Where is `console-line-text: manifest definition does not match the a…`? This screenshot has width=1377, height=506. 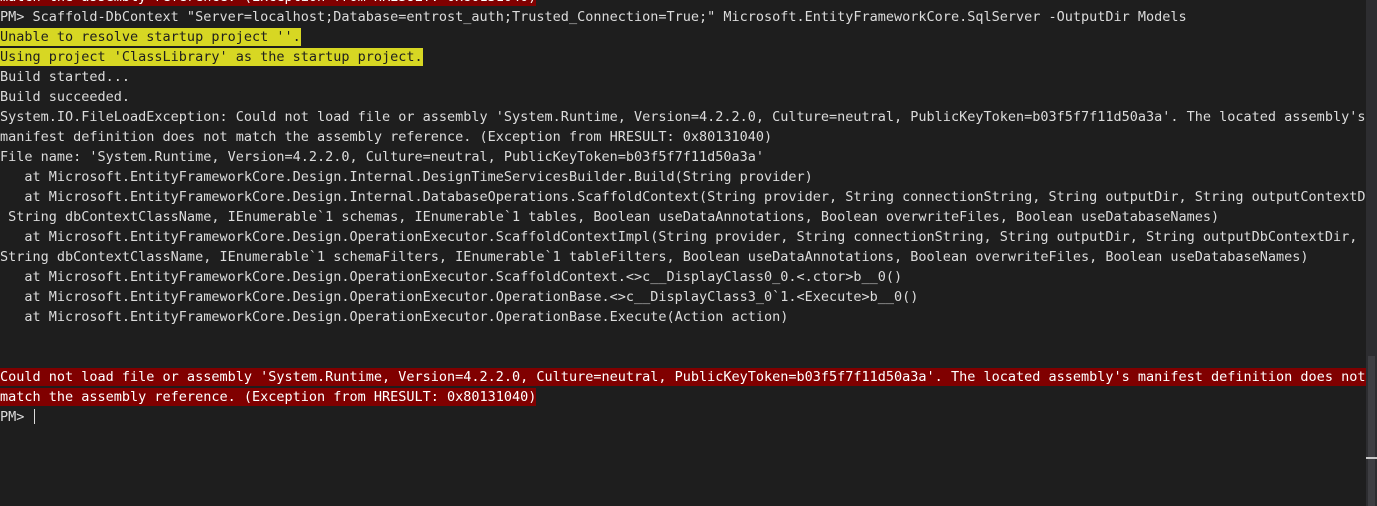 console-line-text: manifest definition does not match the a… is located at coordinates (386, 137).